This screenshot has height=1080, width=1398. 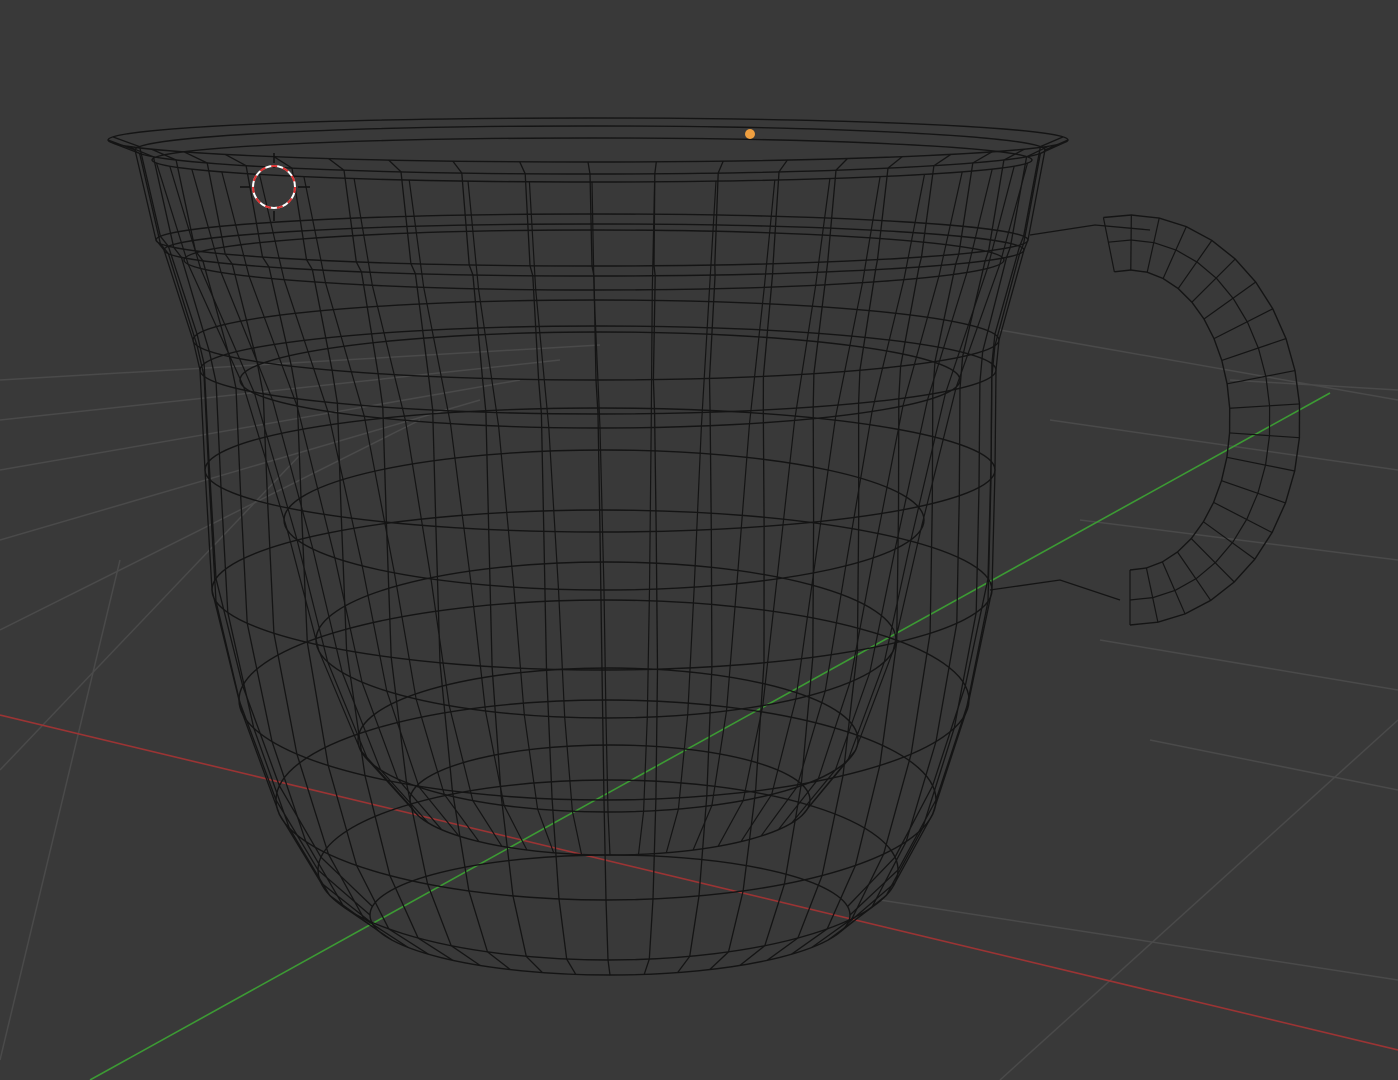 What do you see at coordinates (750, 134) in the screenshot?
I see `object-origin-icon` at bounding box center [750, 134].